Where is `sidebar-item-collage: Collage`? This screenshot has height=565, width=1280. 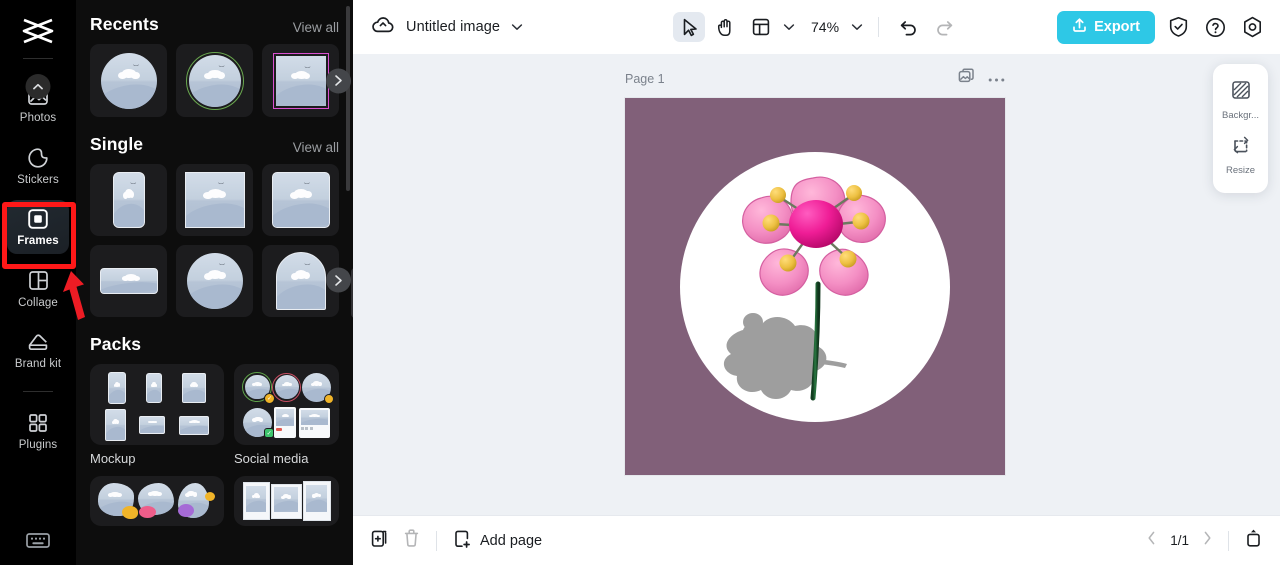 sidebar-item-collage: Collage is located at coordinates (38, 289).